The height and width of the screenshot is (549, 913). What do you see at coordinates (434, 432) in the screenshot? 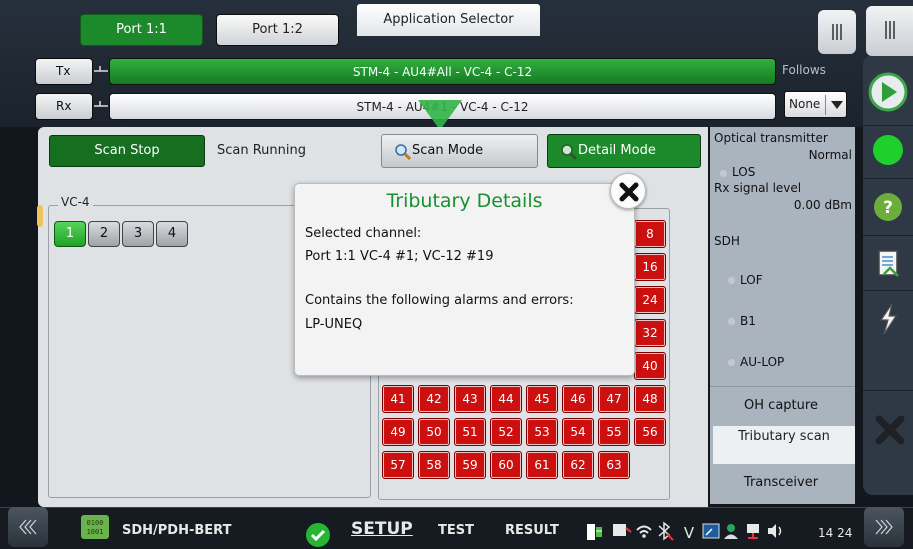
I see `tributary-cell: 50` at bounding box center [434, 432].